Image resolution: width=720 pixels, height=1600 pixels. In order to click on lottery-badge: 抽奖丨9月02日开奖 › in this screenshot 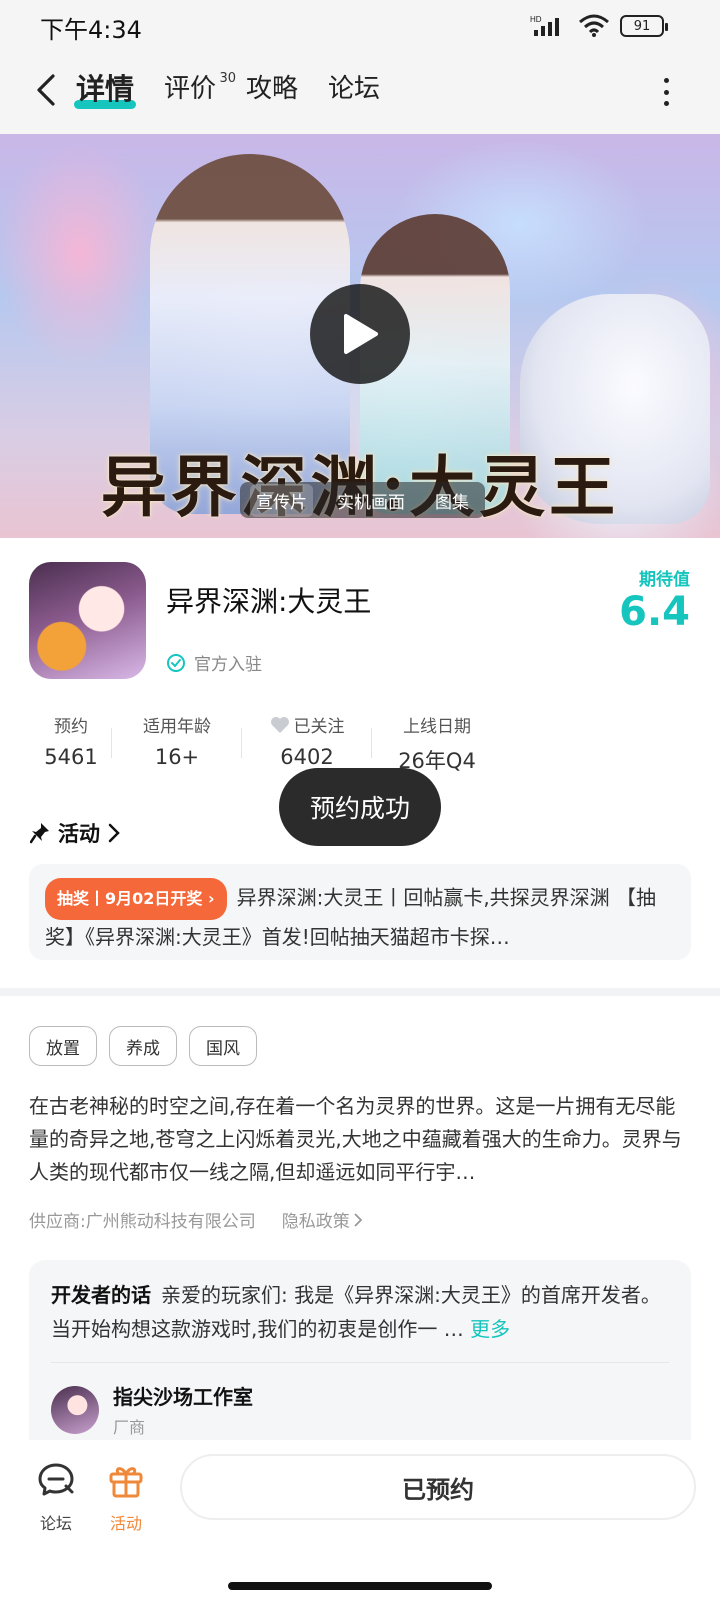, I will do `click(136, 899)`.